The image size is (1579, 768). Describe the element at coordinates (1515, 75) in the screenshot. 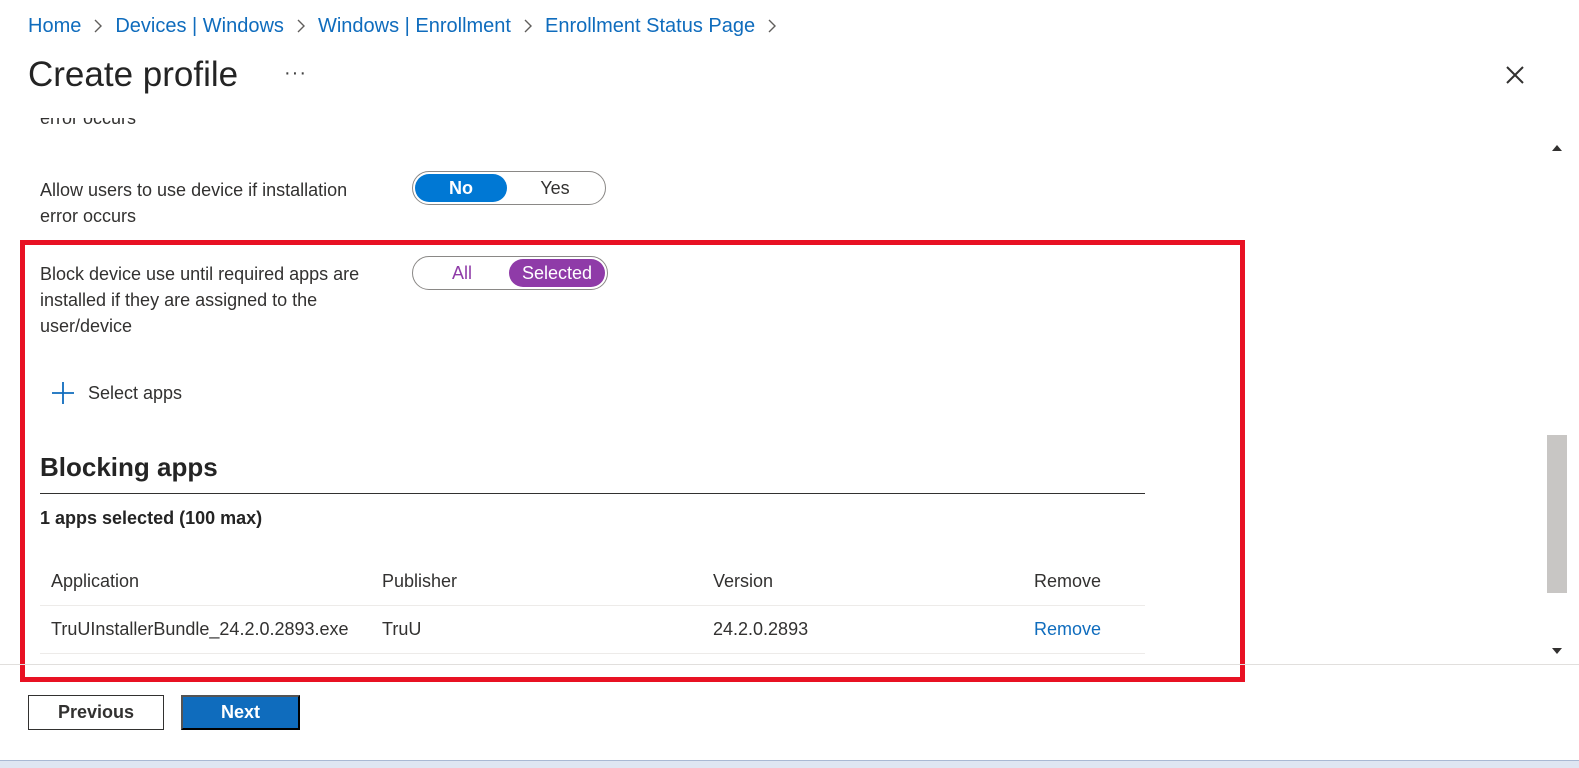

I see `close-icon` at that location.